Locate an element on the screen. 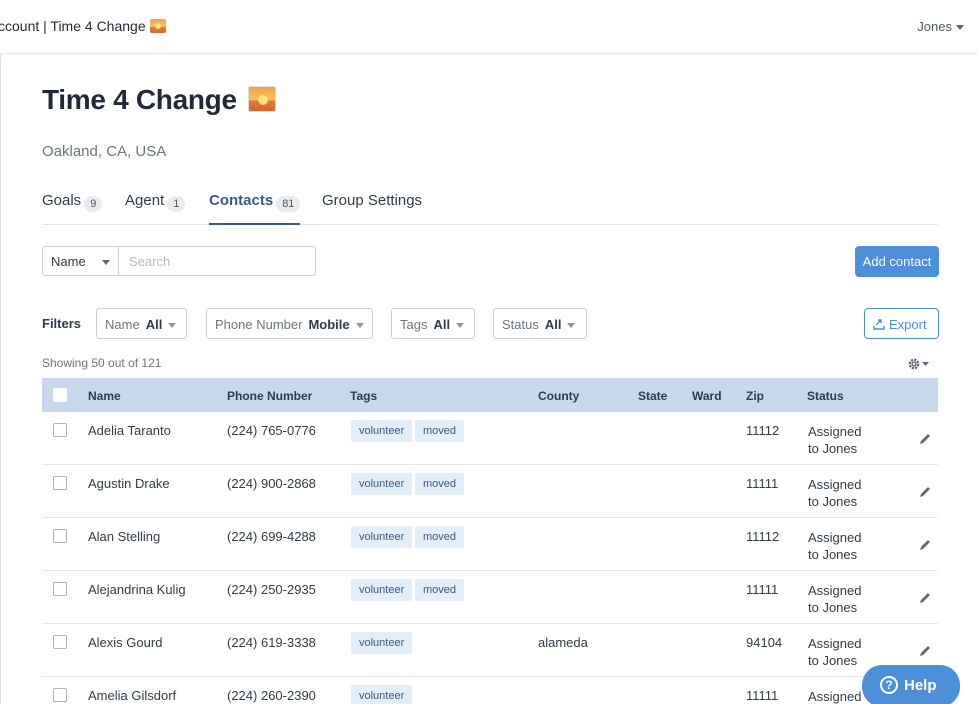 Image resolution: width=978 pixels, height=704 pixels. tab-label: Contacts is located at coordinates (241, 200).